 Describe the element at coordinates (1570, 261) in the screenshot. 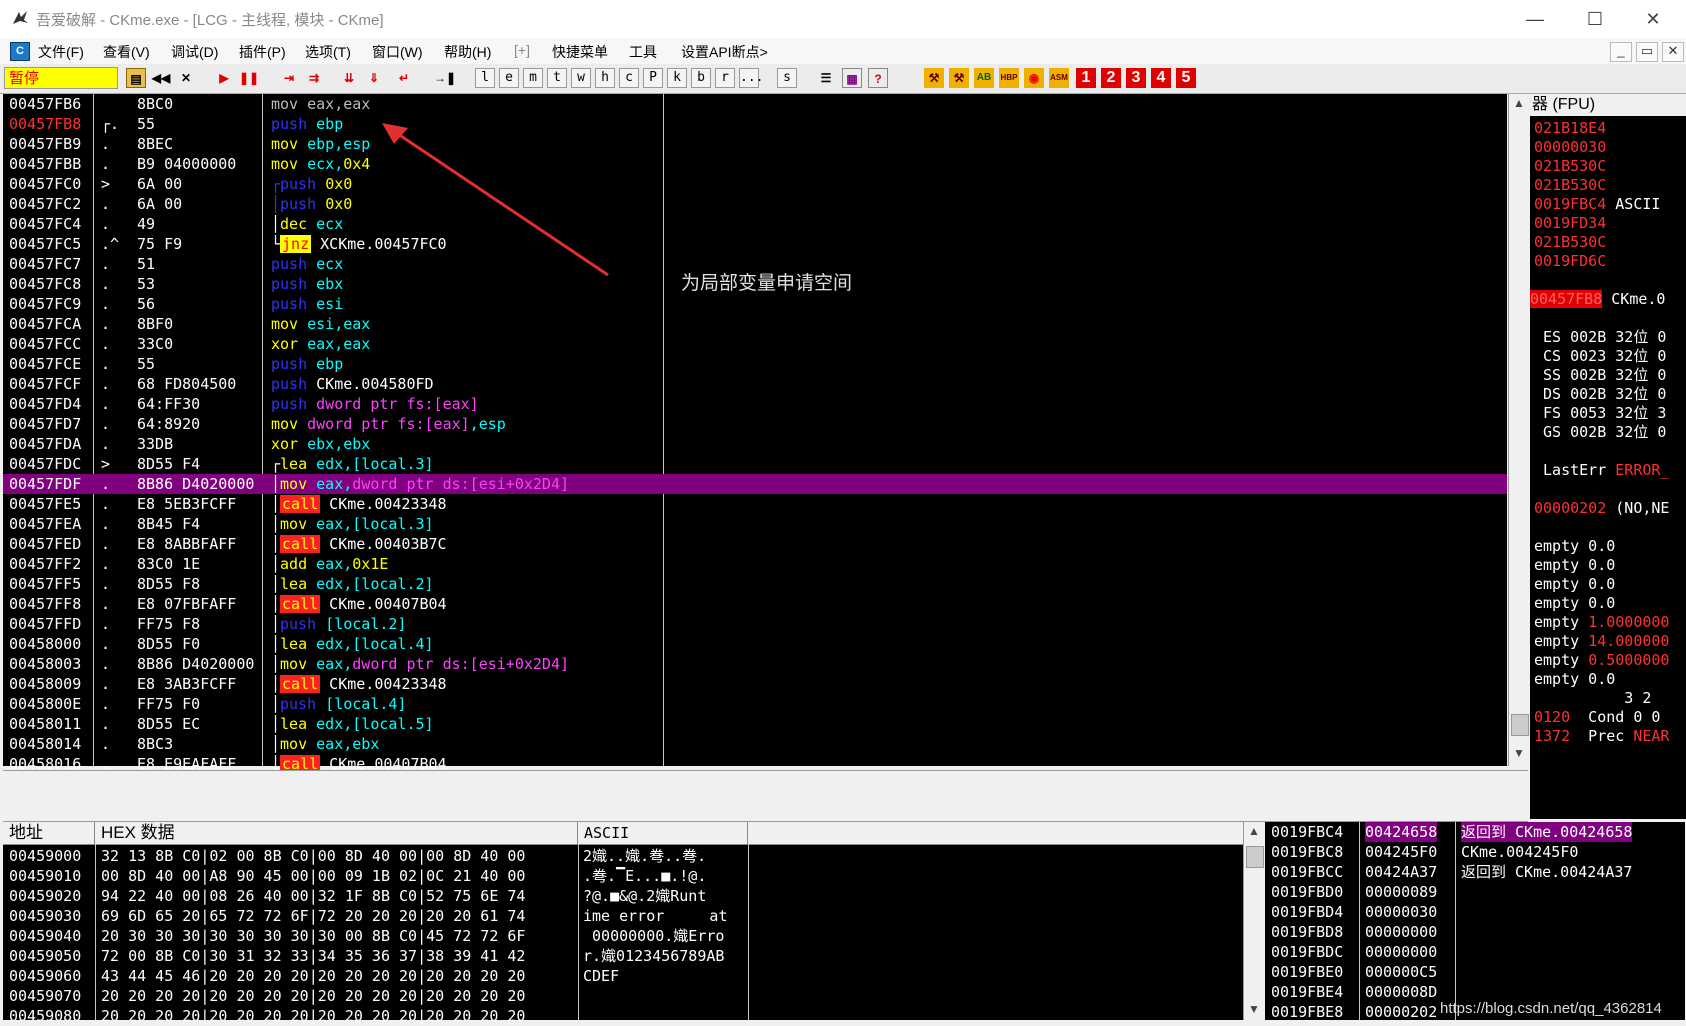

I see `register-line: 0019FD6C` at that location.